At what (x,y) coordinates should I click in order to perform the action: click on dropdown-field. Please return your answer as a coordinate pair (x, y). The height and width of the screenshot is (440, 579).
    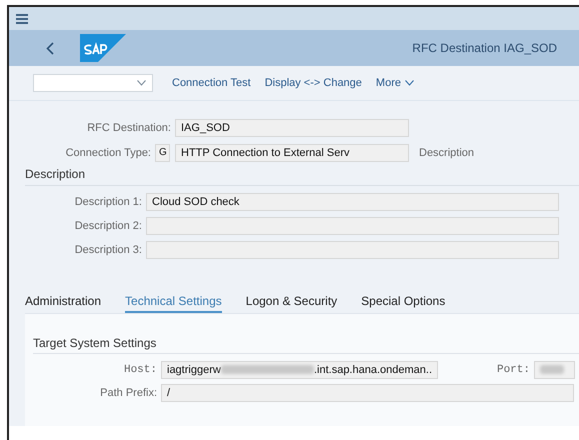
    Looking at the image, I should click on (93, 83).